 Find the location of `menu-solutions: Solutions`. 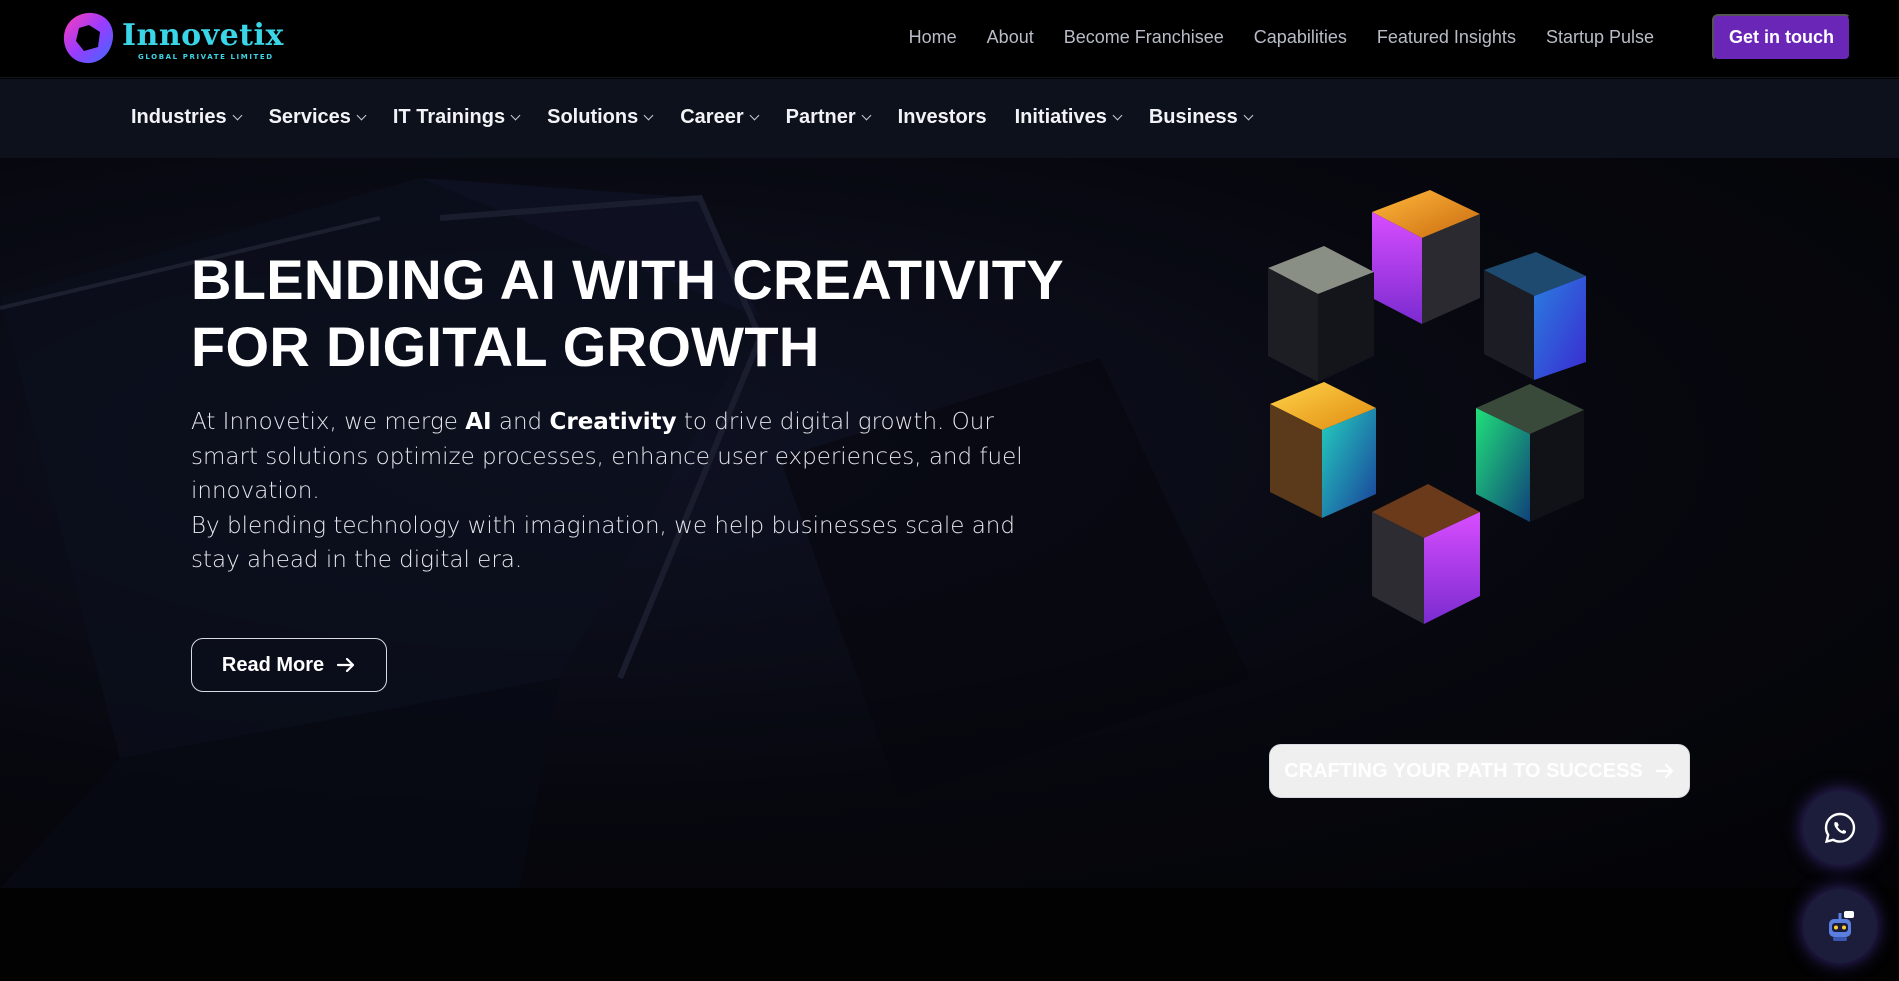

menu-solutions: Solutions is located at coordinates (600, 117).